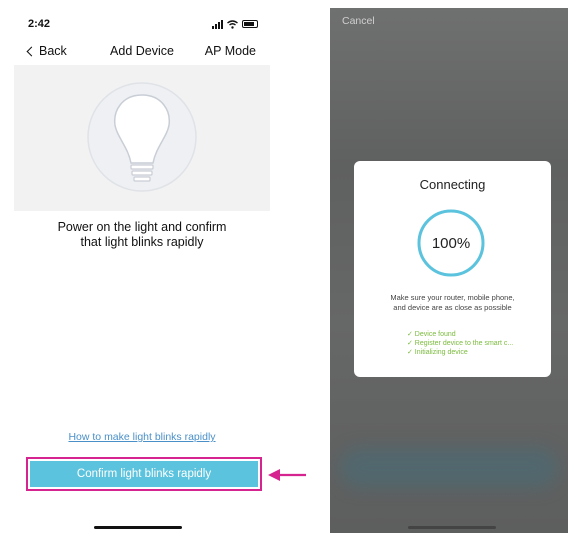  What do you see at coordinates (142, 437) in the screenshot?
I see `help-link: How to make light blinks rapidly` at bounding box center [142, 437].